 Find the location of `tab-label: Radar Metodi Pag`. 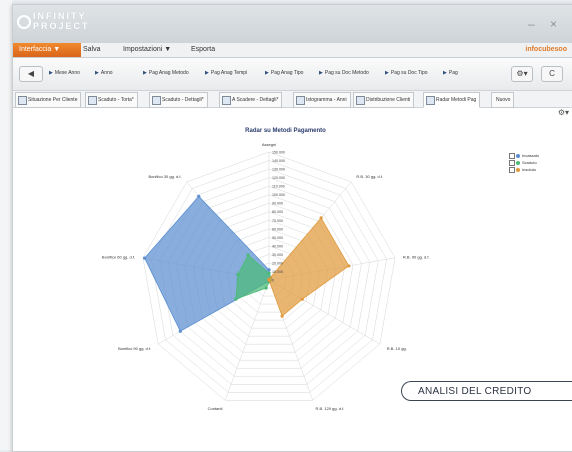

tab-label: Radar Metodi Pag is located at coordinates (456, 100).